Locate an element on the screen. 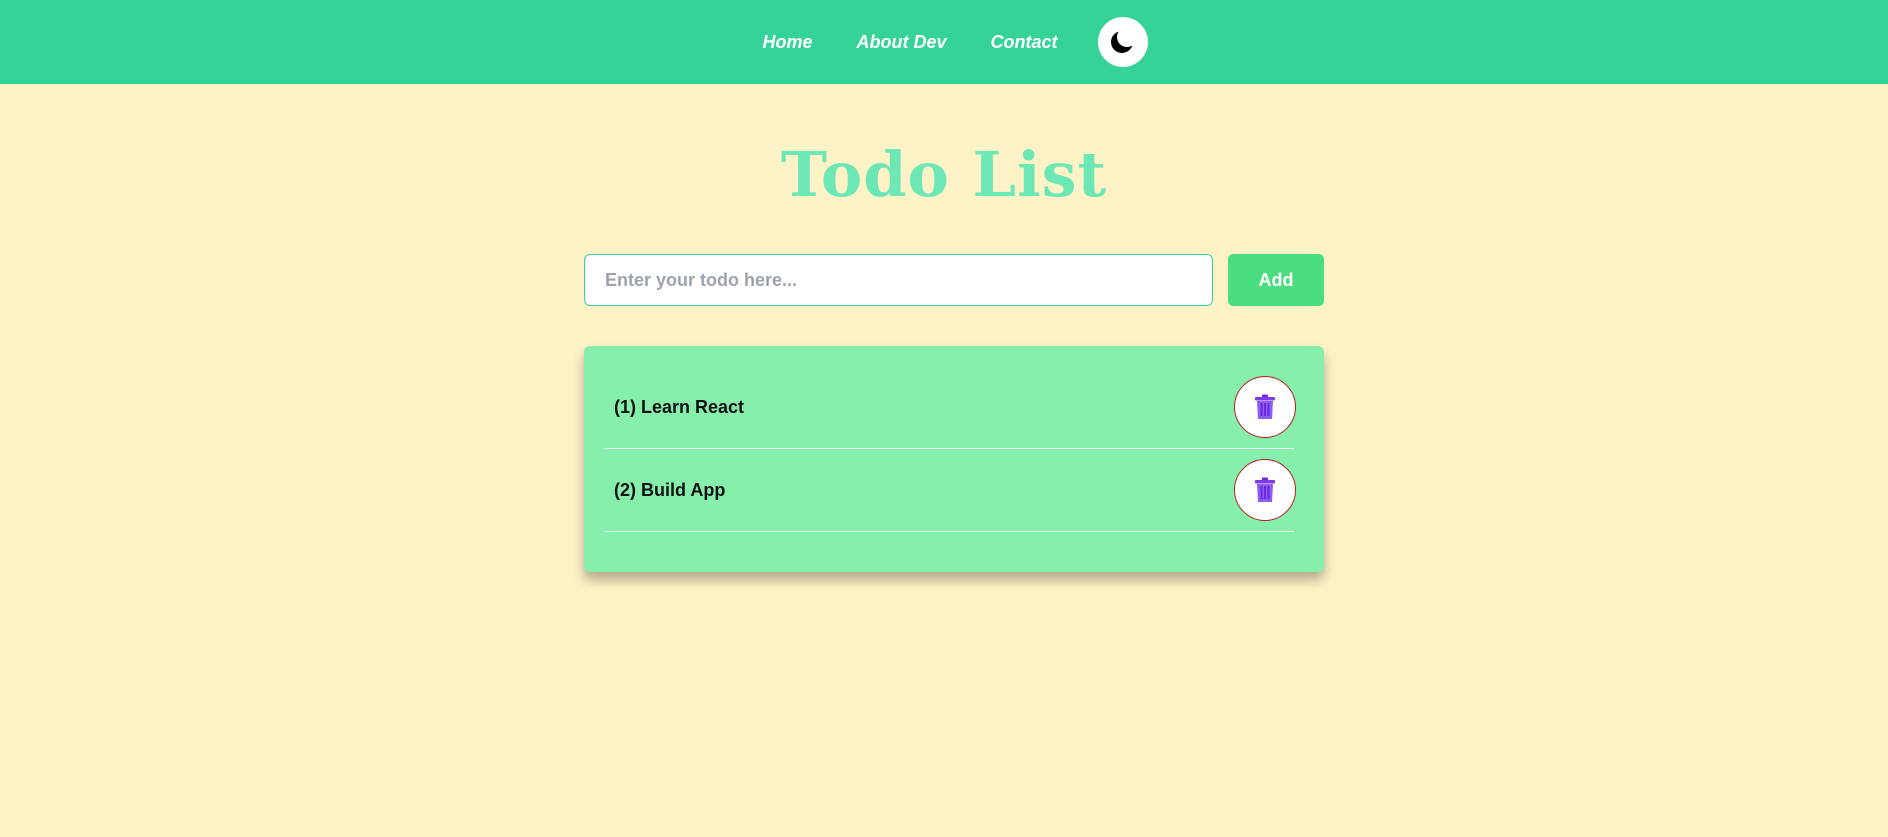  page-title: Todo List is located at coordinates (944, 174).